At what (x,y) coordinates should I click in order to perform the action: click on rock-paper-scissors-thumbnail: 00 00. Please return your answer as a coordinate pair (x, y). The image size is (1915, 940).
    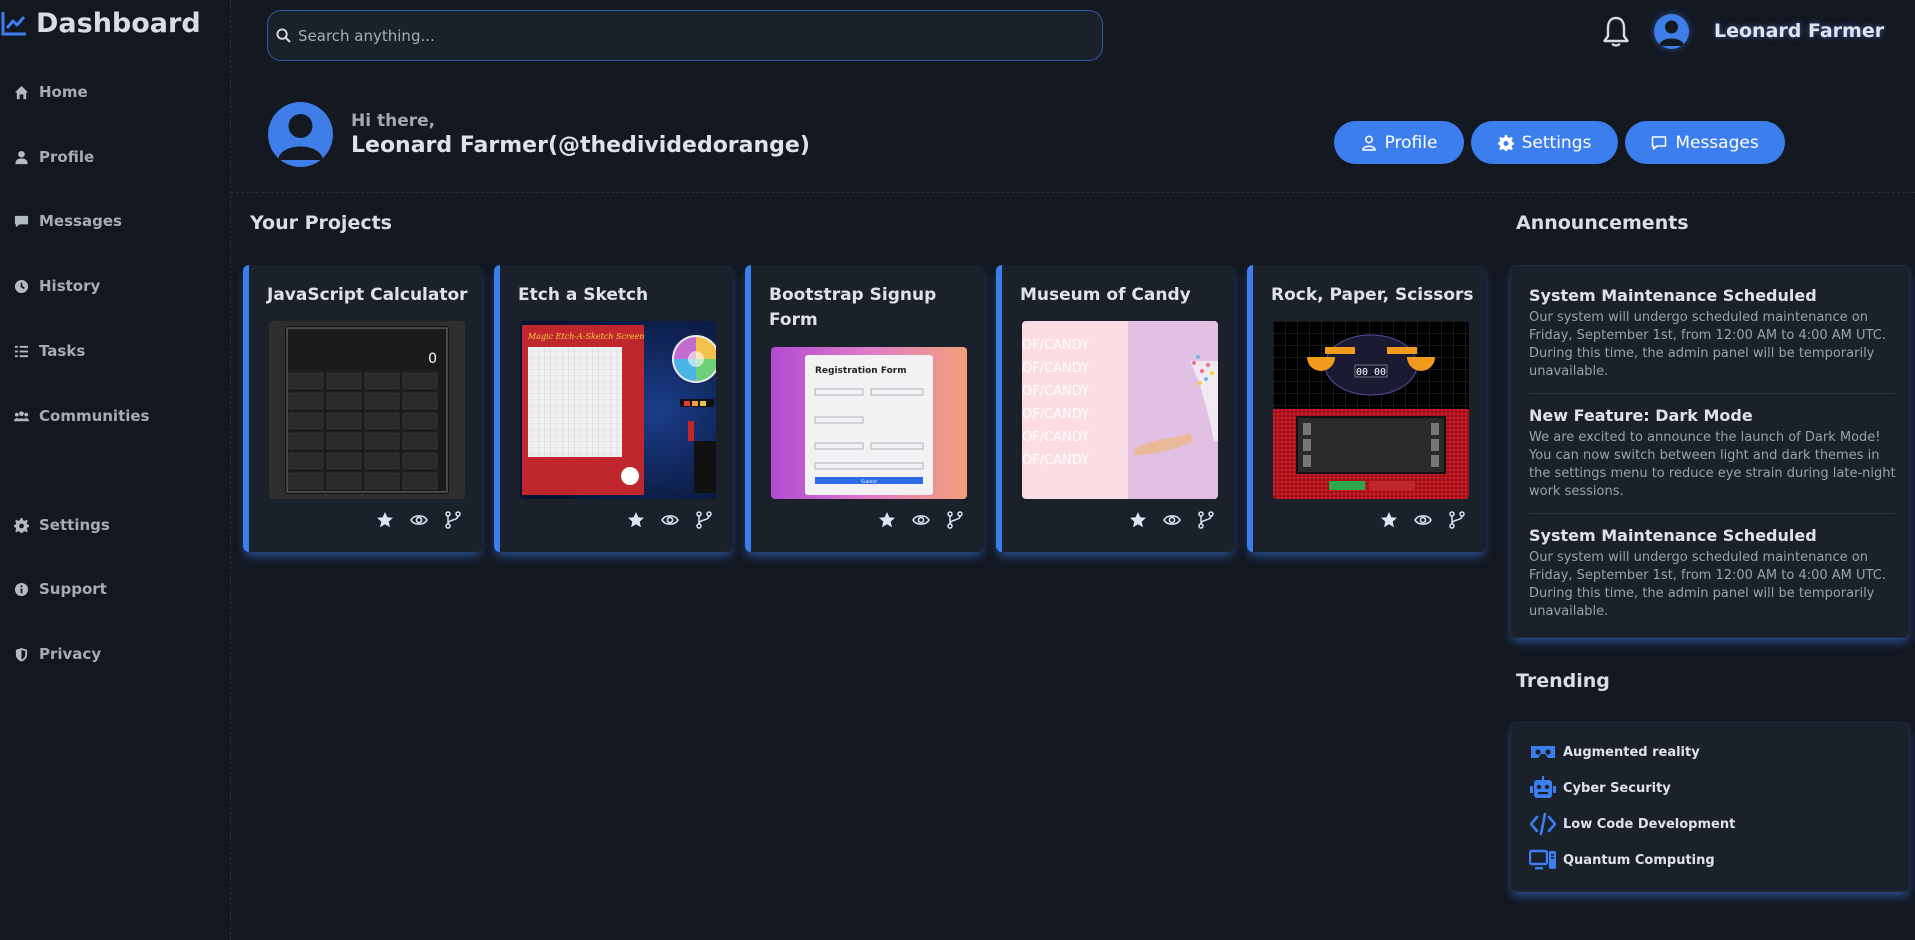
    Looking at the image, I should click on (1371, 410).